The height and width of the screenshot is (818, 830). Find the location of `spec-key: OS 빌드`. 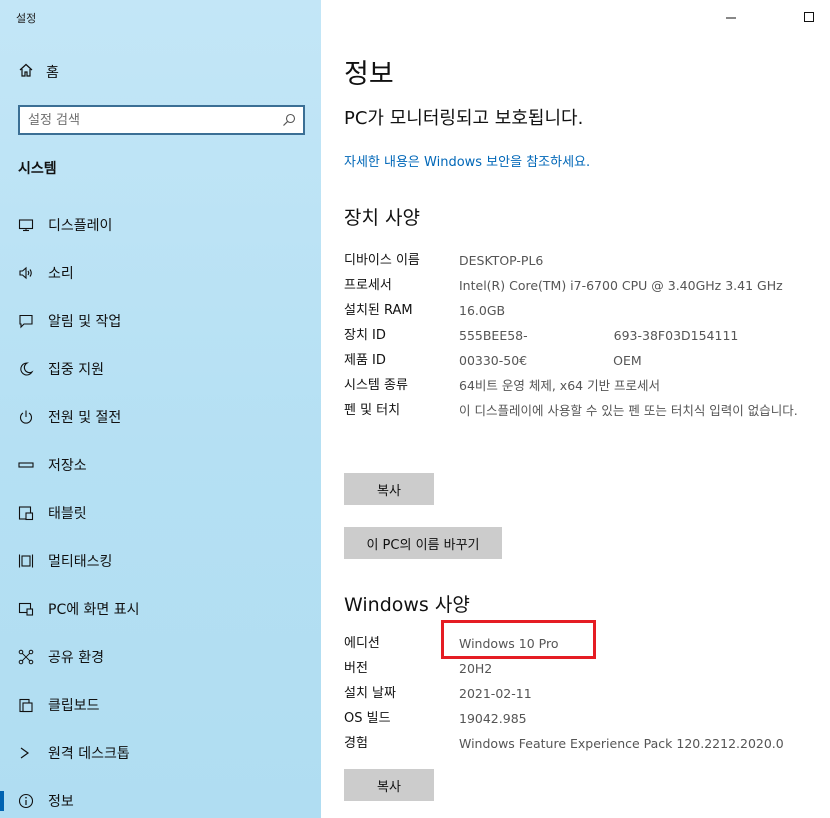

spec-key: OS 빌드 is located at coordinates (367, 718).